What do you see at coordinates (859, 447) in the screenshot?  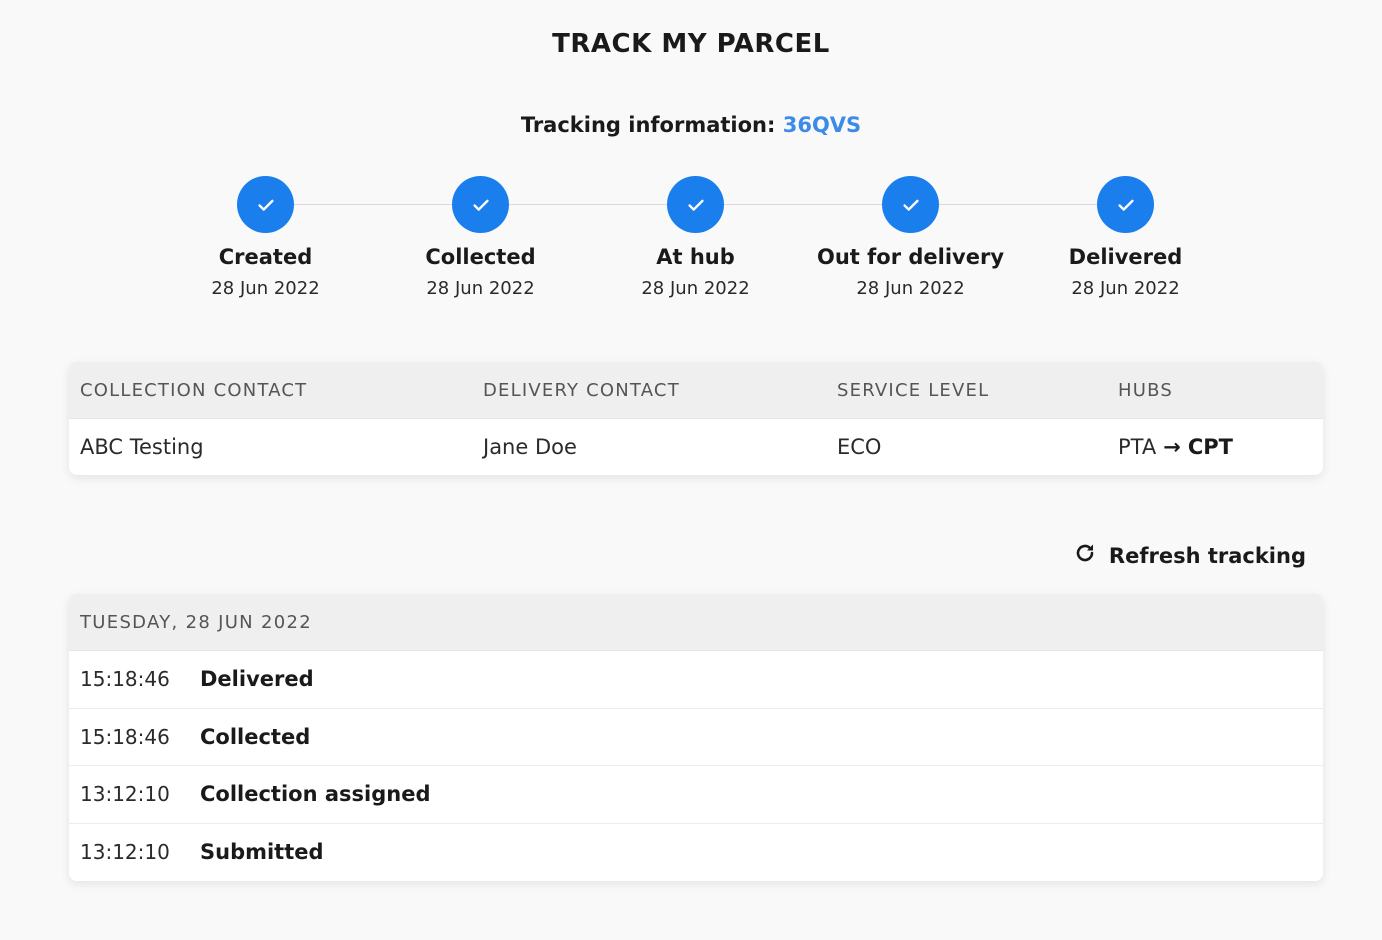 I see `service-level-value: ECO` at bounding box center [859, 447].